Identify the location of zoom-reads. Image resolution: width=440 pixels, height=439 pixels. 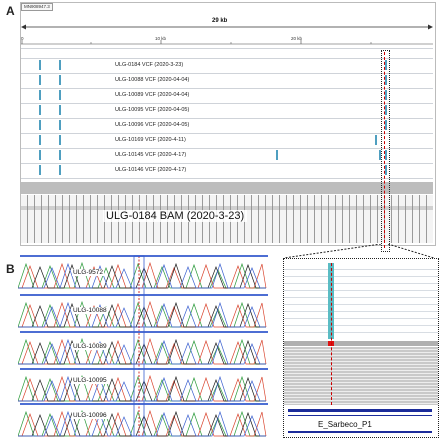
(361, 376).